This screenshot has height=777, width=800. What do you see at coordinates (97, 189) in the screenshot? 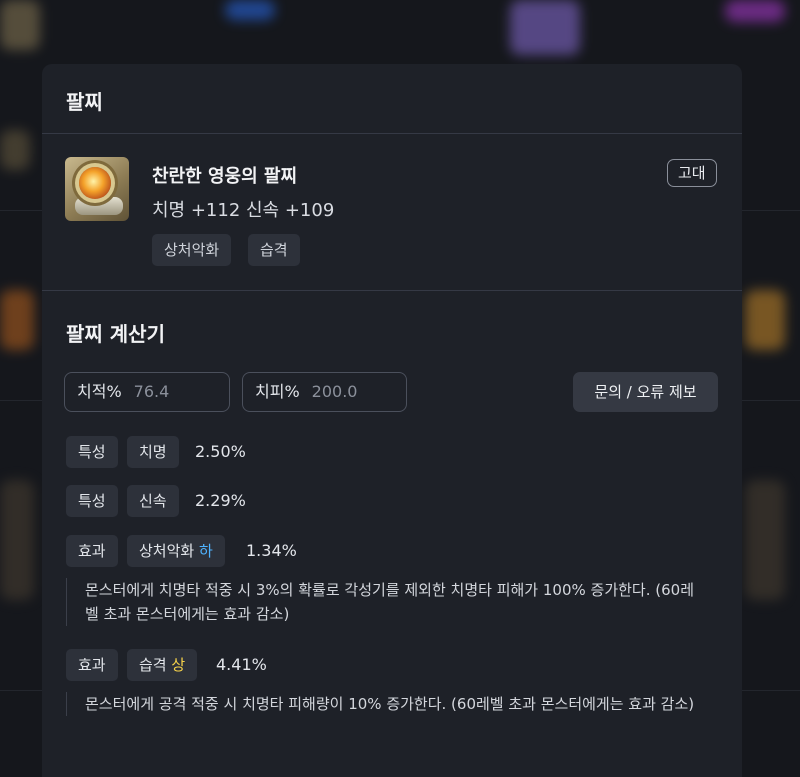
I see `bracelet-item-icon` at bounding box center [97, 189].